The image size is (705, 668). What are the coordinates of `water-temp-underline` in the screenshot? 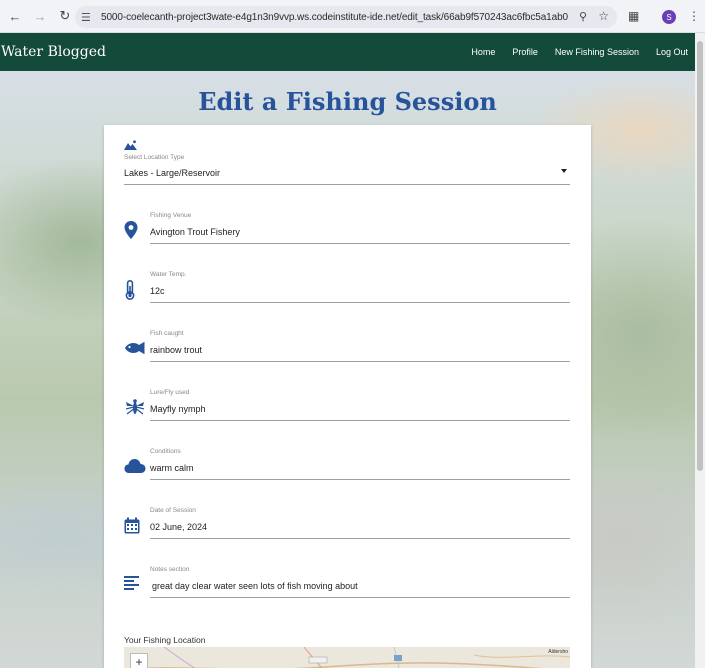 It's located at (360, 302).